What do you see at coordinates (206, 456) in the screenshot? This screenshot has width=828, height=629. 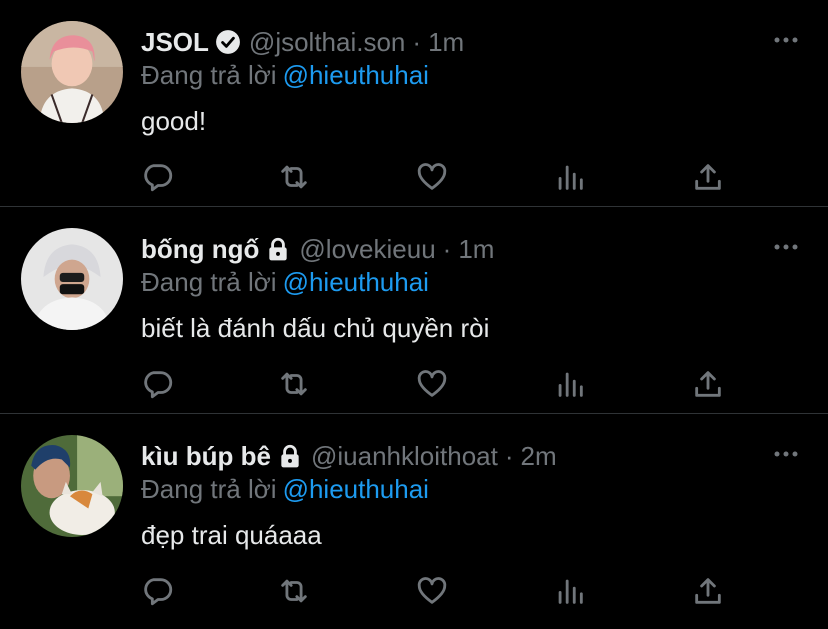 I see `display-name: kìu búp bê` at bounding box center [206, 456].